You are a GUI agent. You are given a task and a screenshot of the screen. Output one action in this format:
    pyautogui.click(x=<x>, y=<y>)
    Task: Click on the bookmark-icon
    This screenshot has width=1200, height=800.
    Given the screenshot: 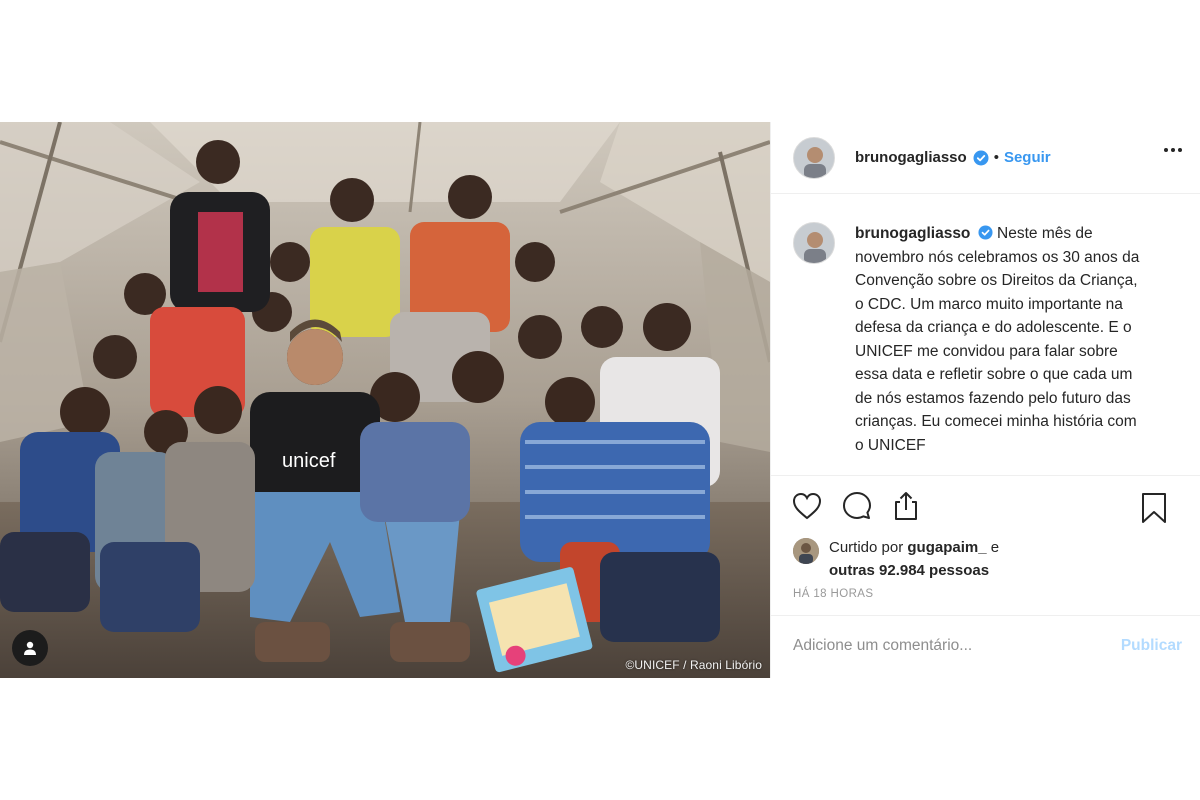 What is the action you would take?
    pyautogui.click(x=1154, y=508)
    